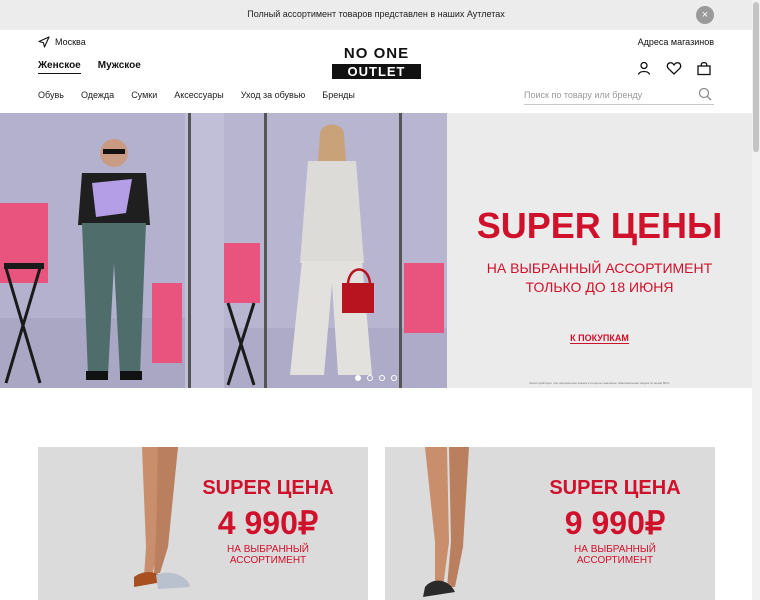 The image size is (760, 600). I want to click on hero-photo-woman, so click(335, 250).